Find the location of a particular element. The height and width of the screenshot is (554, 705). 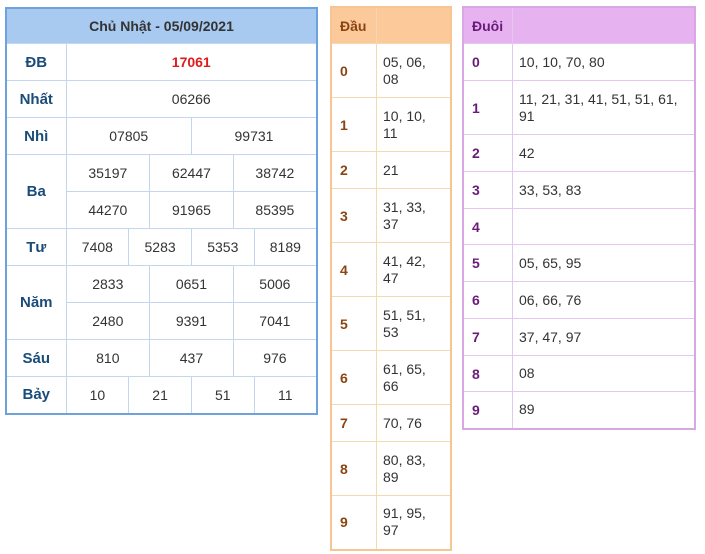

dau-key: 4 is located at coordinates (353, 269).